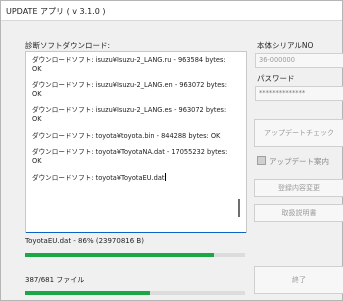  Describe the element at coordinates (261, 160) in the screenshot. I see `update-guide-checkbox` at that location.